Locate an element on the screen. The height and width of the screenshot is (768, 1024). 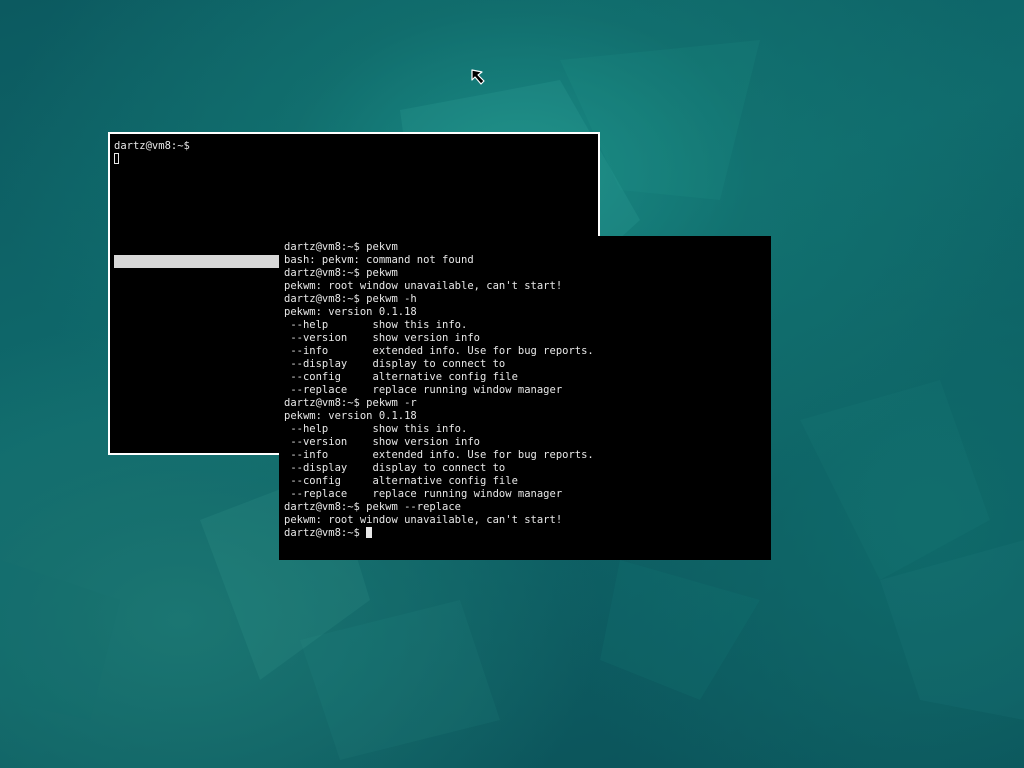
text-selection-highlight is located at coordinates (197, 261).